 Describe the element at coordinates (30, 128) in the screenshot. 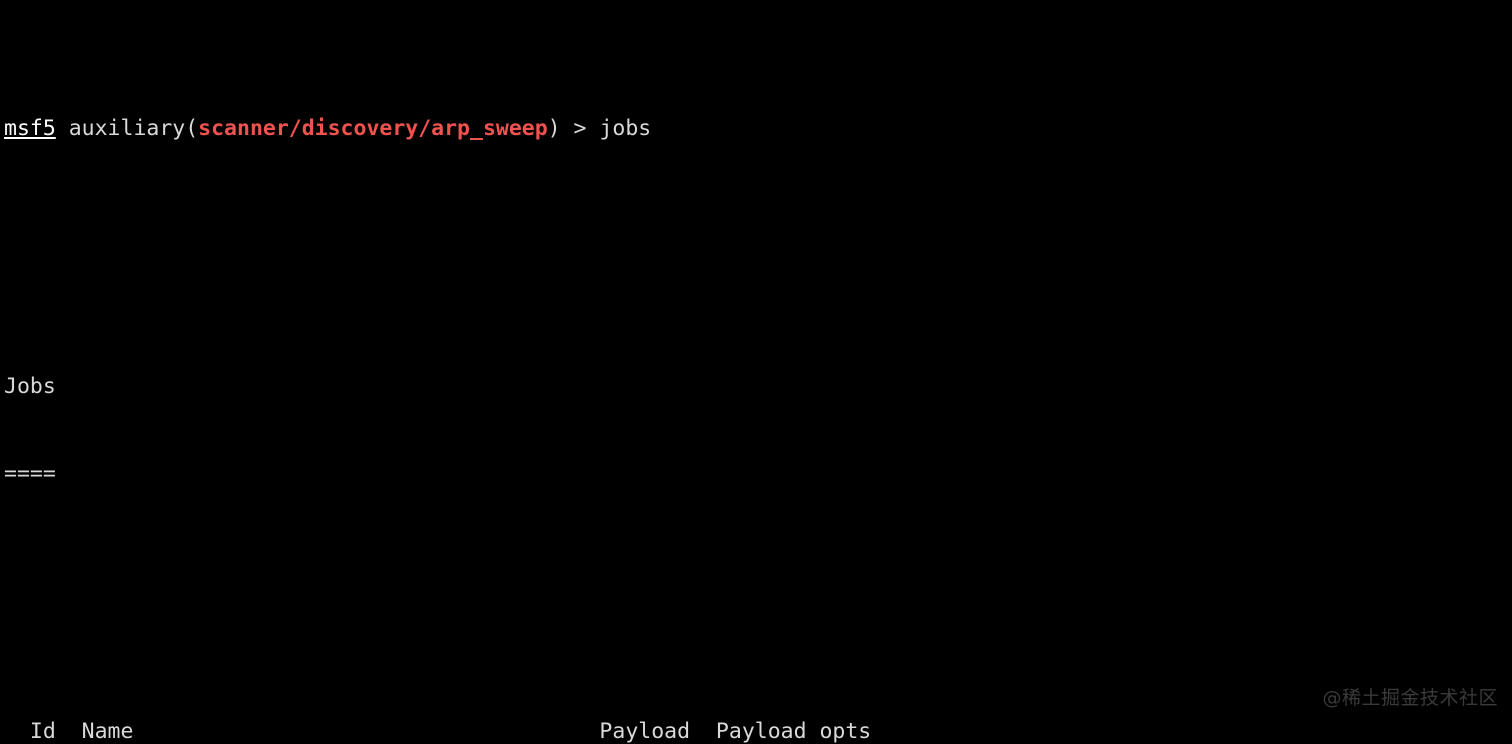

I see `shell-name-label: msf5` at that location.